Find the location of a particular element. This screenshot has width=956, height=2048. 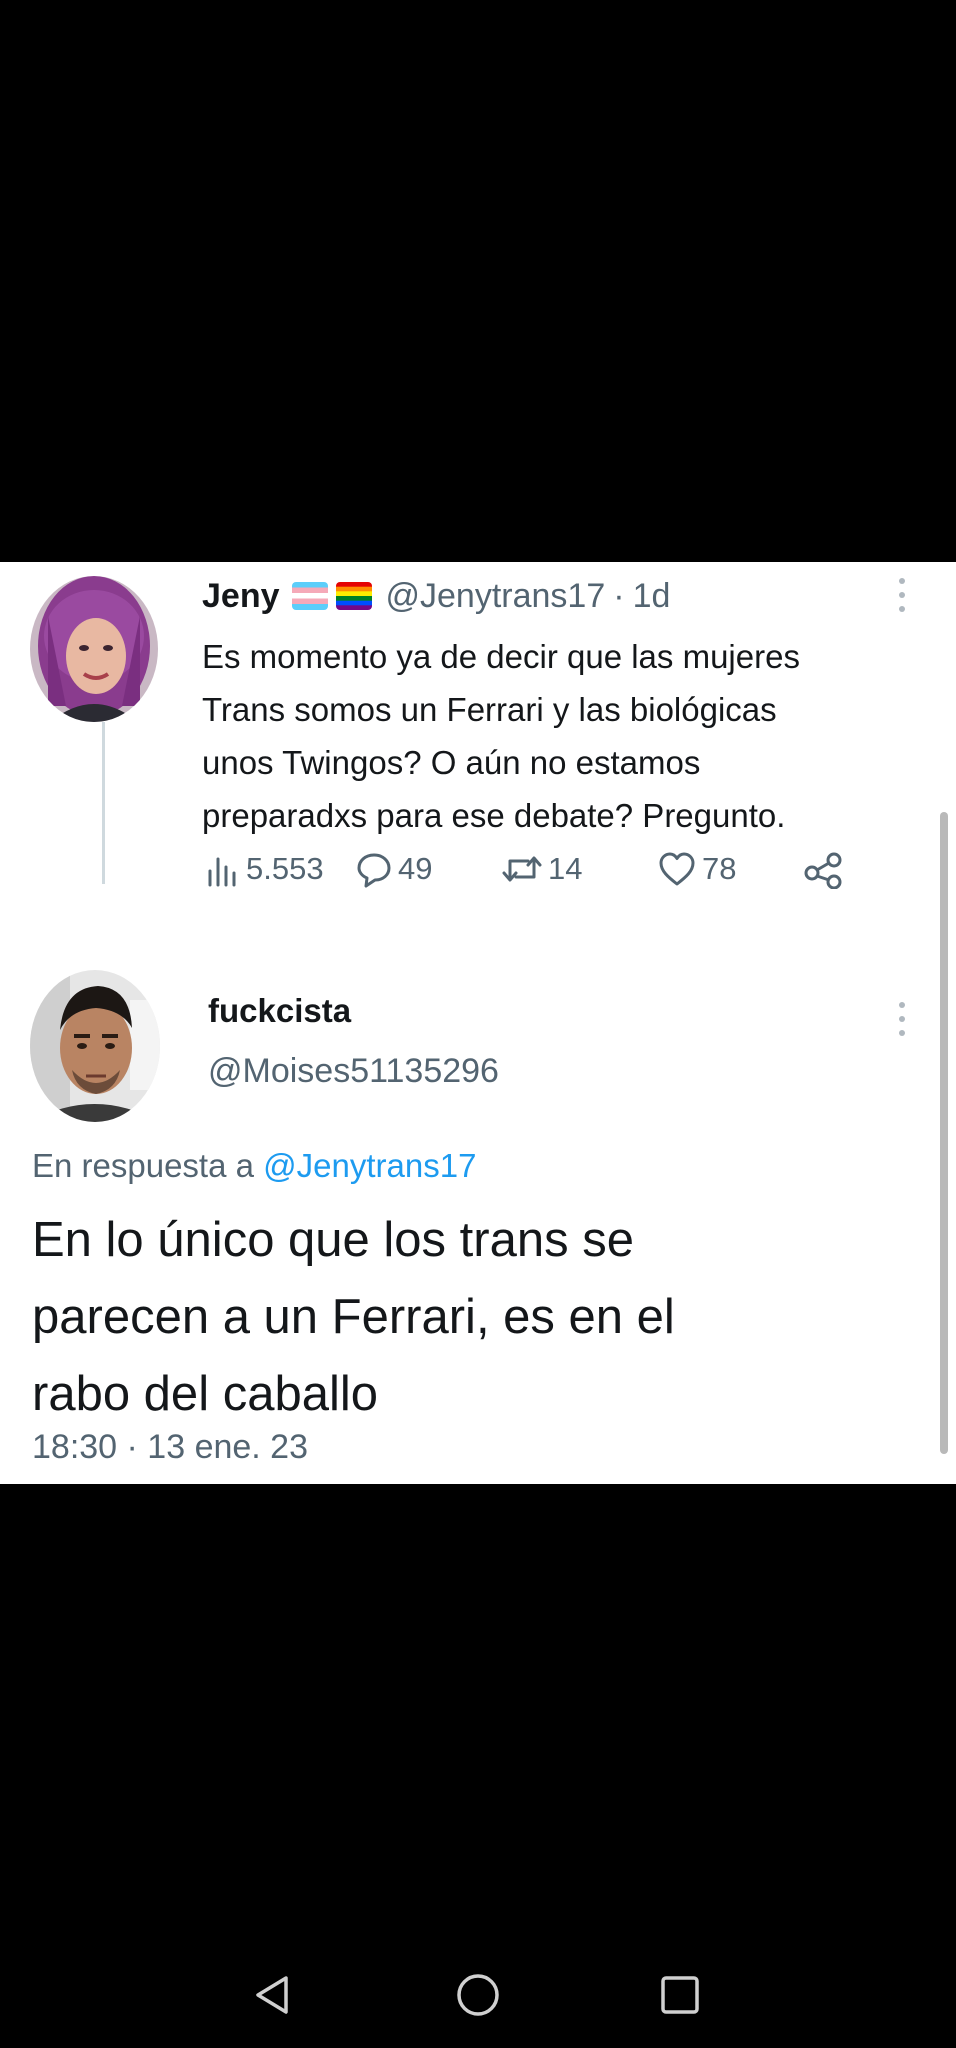

reply-timestamp: 18:30 · 13 ene. 23 is located at coordinates (170, 1447).